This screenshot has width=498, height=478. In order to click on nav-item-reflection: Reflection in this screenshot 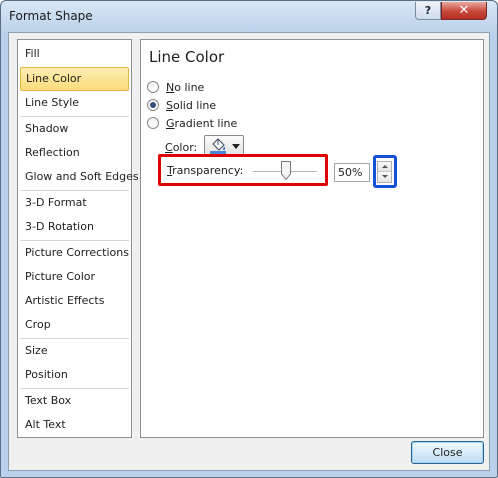, I will do `click(74, 153)`.